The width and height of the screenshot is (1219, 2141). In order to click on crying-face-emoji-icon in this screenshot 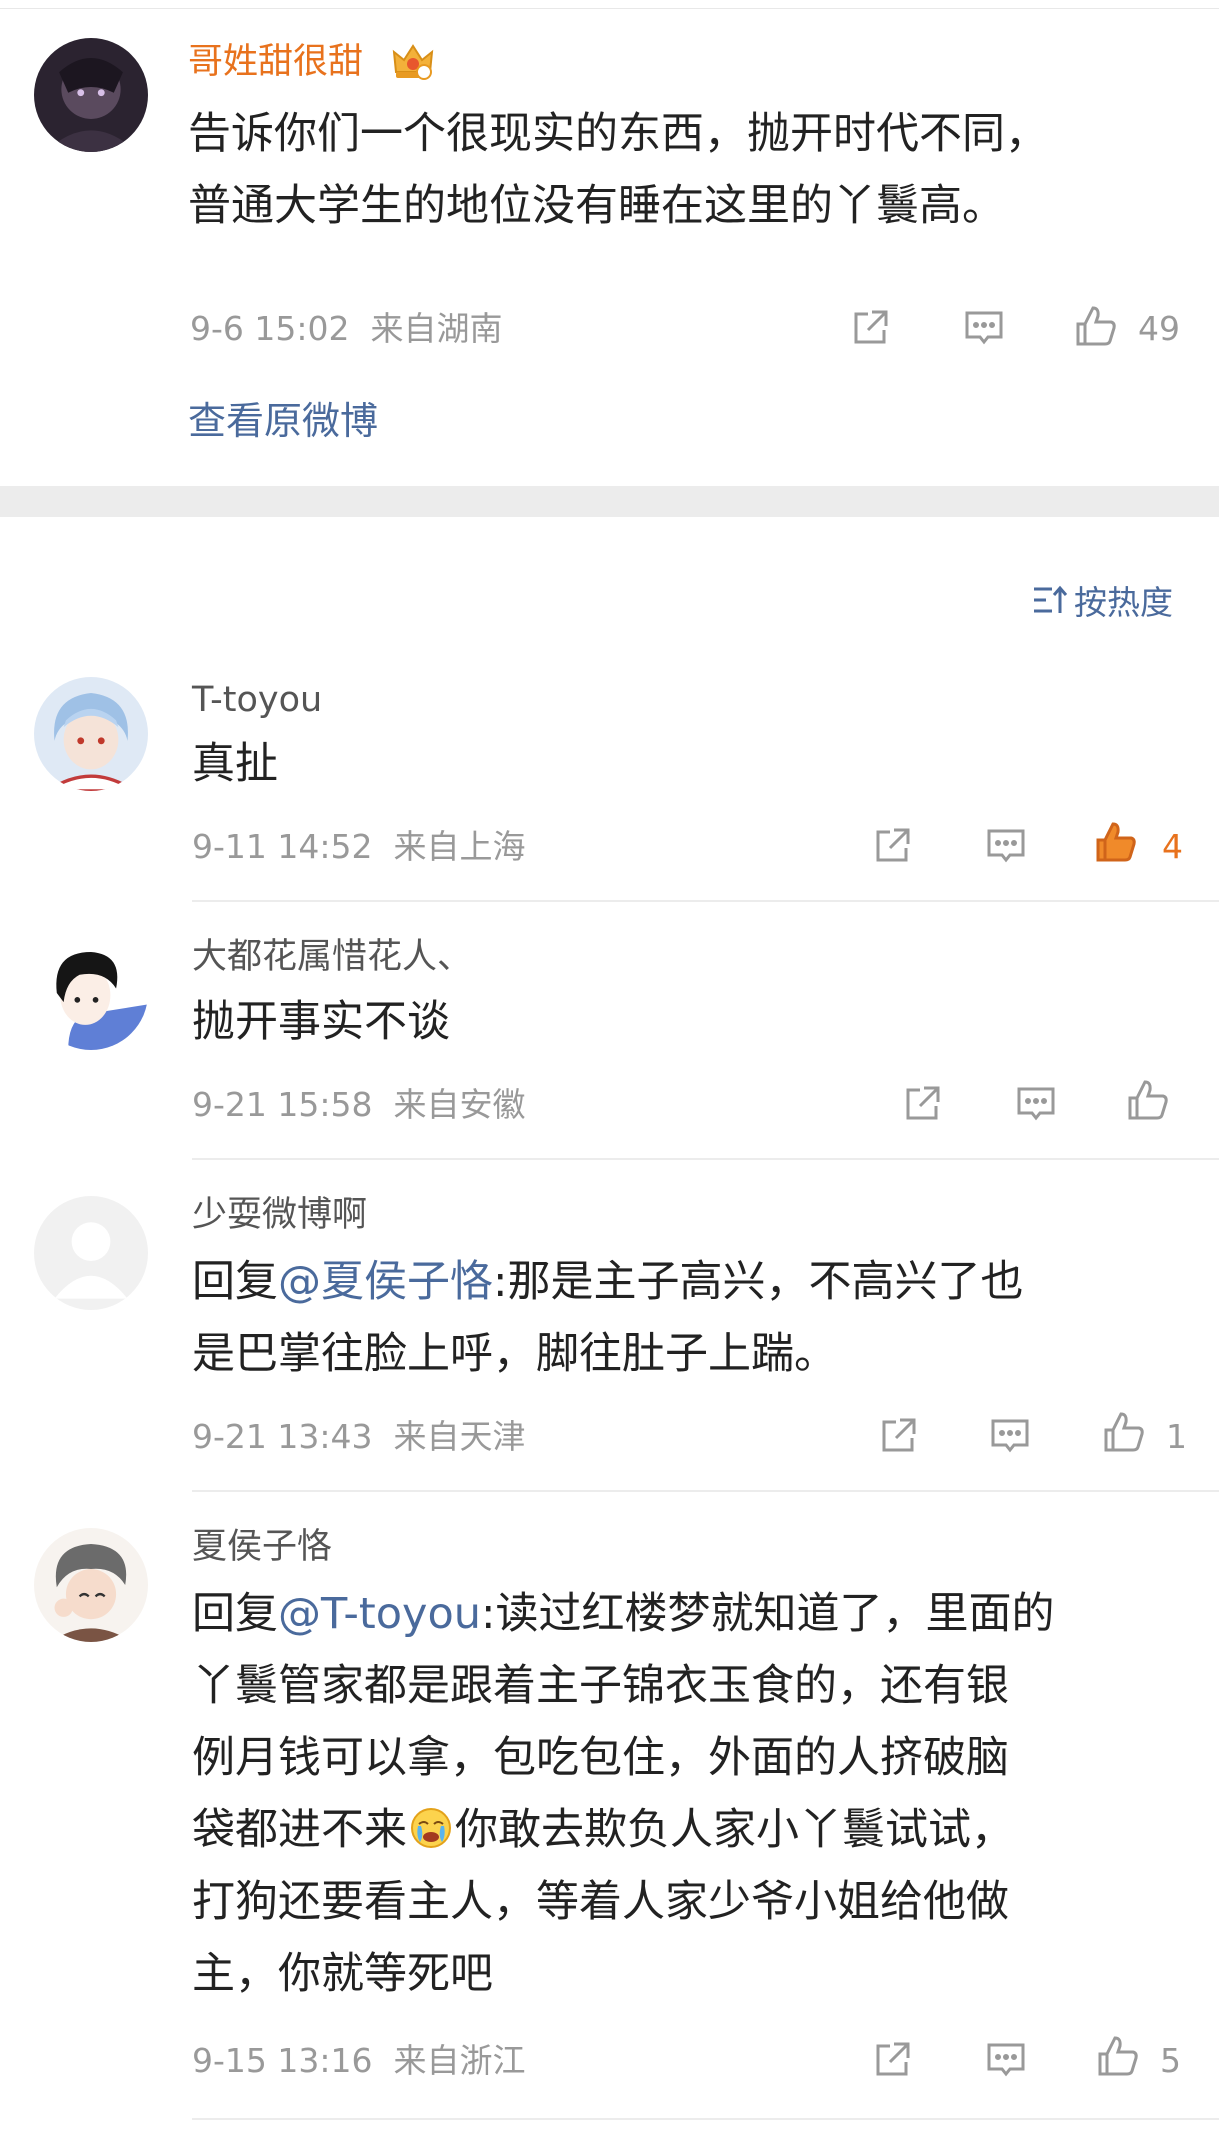, I will do `click(431, 1828)`.